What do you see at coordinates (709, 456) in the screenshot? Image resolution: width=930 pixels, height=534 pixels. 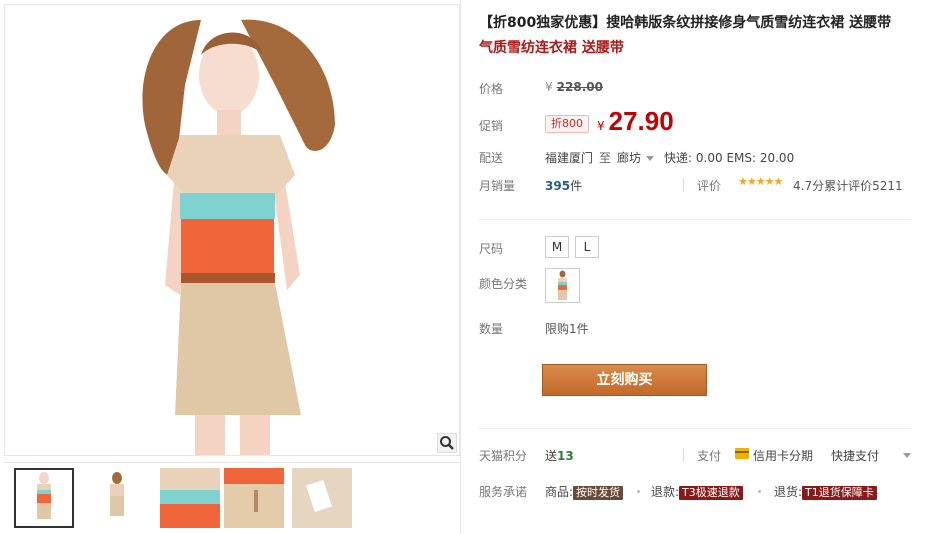 I see `payment-label: 支付` at bounding box center [709, 456].